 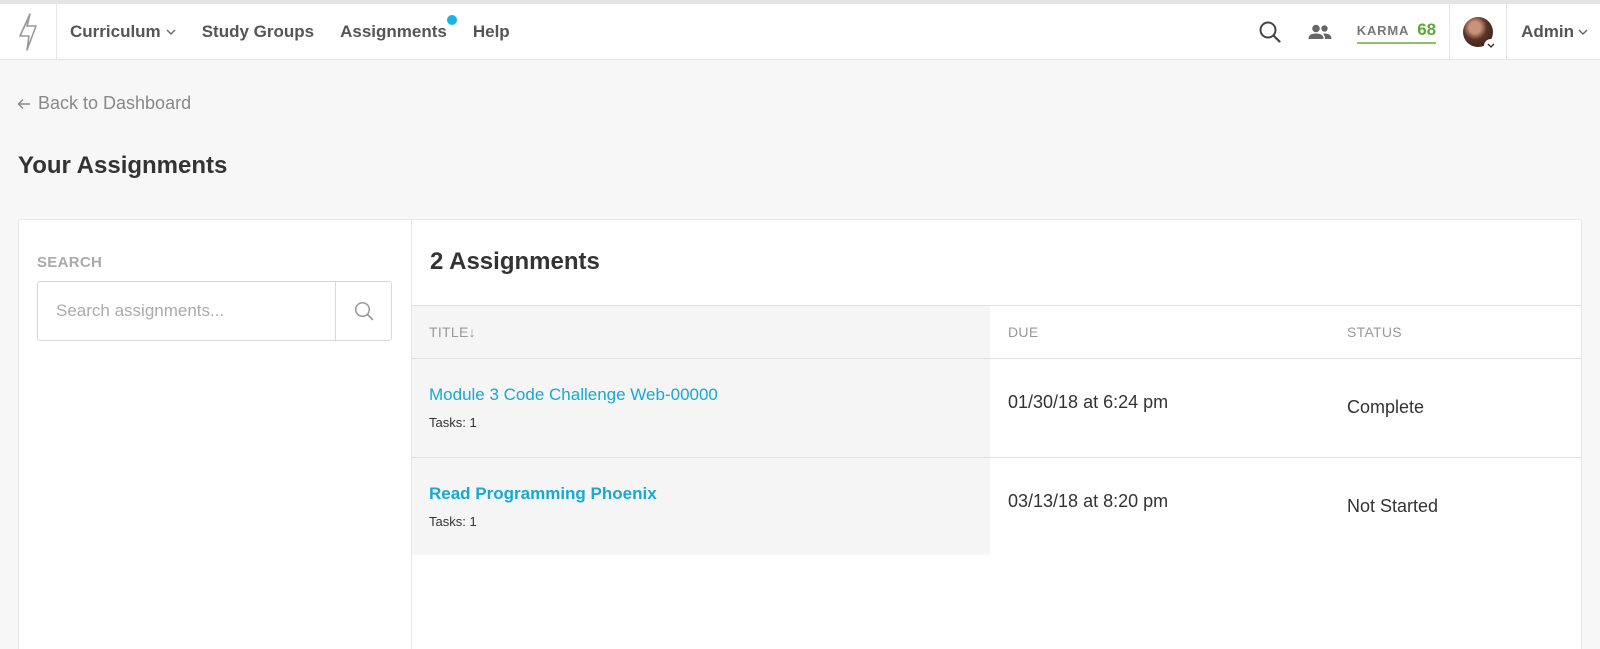 I want to click on nav-curriculum-label: Curriculum, so click(x=115, y=31).